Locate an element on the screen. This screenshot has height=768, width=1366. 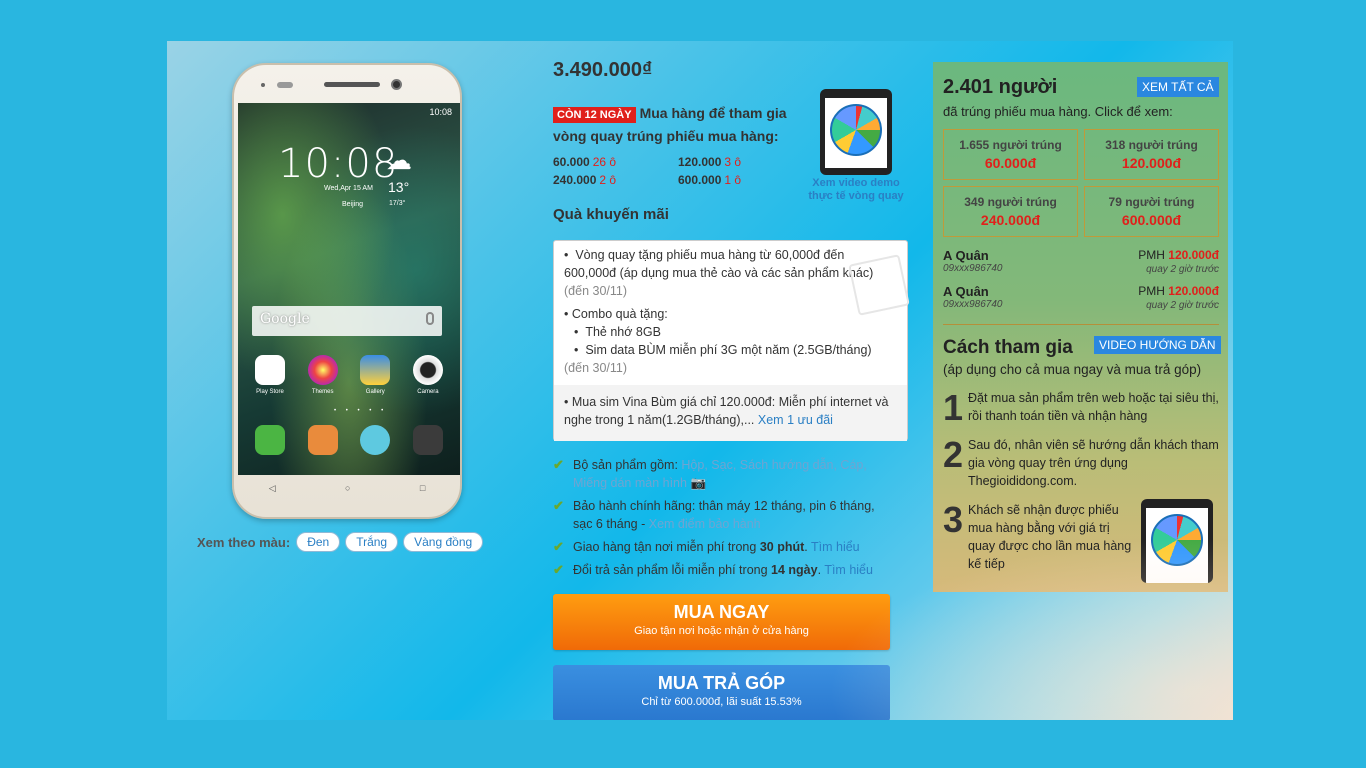
winner-box: 79 người trúng 600.000đ is located at coordinates (1151, 211).